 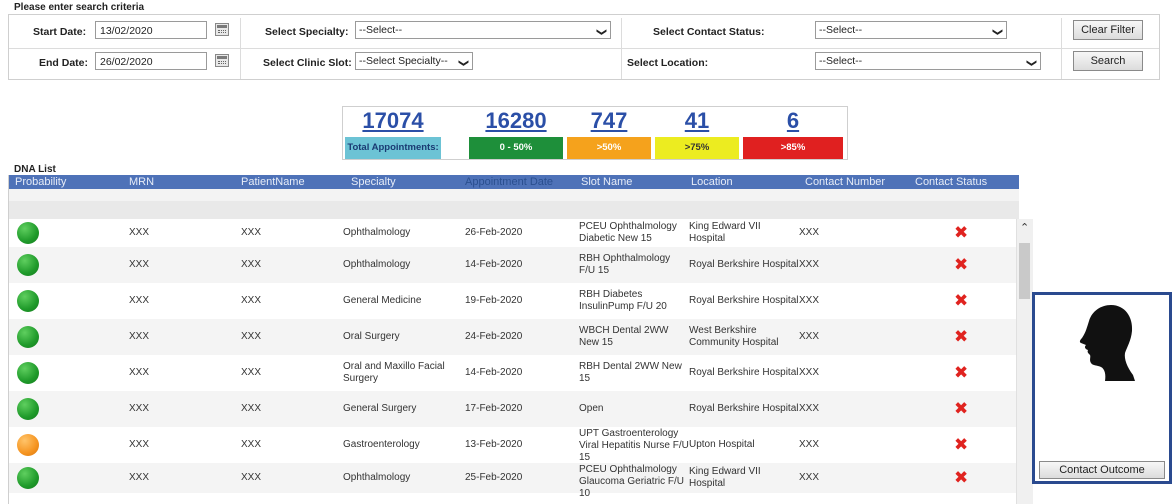 I want to click on cell-date: 24-Feb-2020, so click(x=494, y=336).